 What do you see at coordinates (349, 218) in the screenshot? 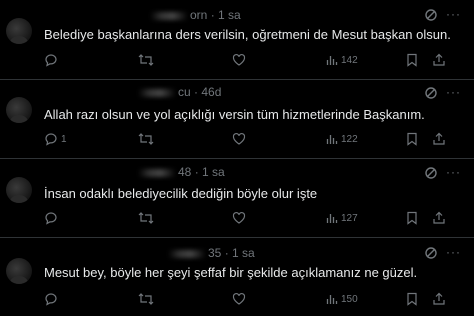
I see `view-count: 127` at bounding box center [349, 218].